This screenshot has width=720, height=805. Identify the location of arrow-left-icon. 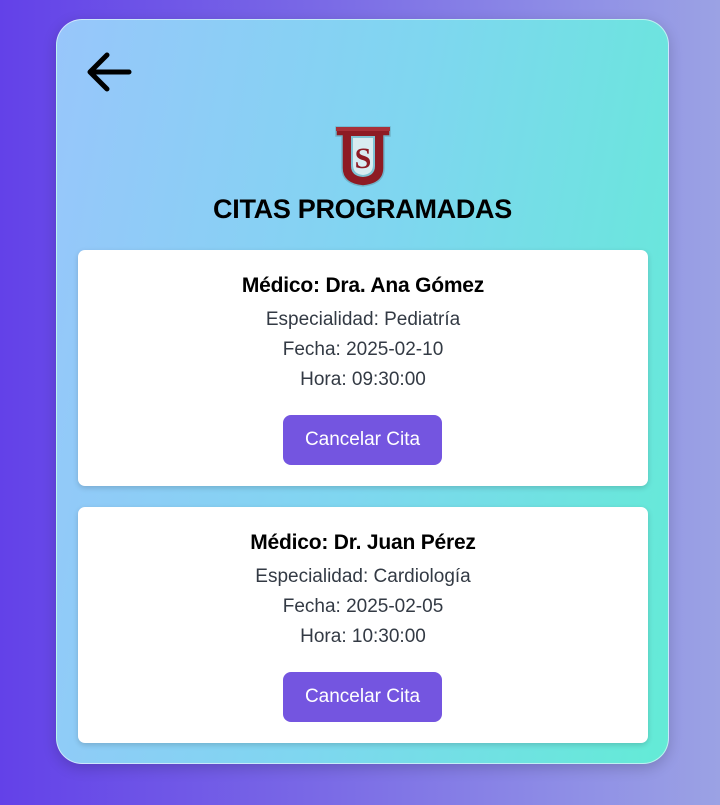
(109, 72).